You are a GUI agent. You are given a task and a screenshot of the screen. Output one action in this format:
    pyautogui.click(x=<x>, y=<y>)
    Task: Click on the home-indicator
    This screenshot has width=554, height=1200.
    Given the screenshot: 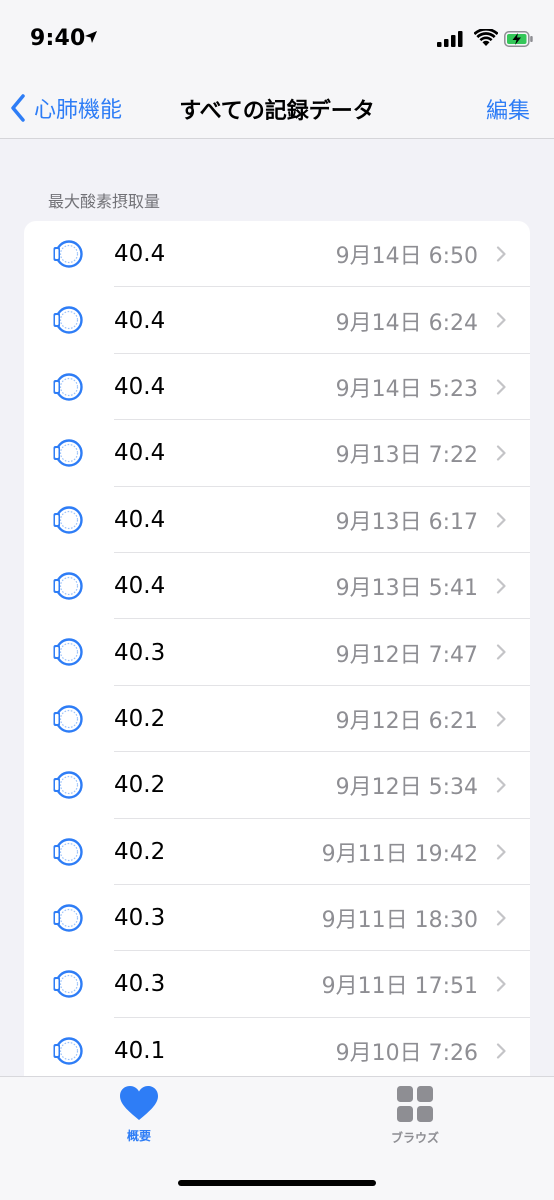 What is the action you would take?
    pyautogui.click(x=277, y=1183)
    